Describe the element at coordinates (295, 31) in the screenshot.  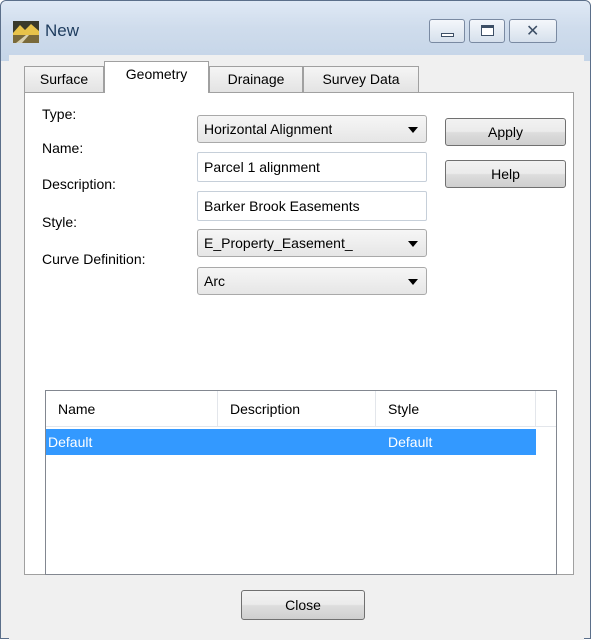
I see `title-bar: New ✕` at that location.